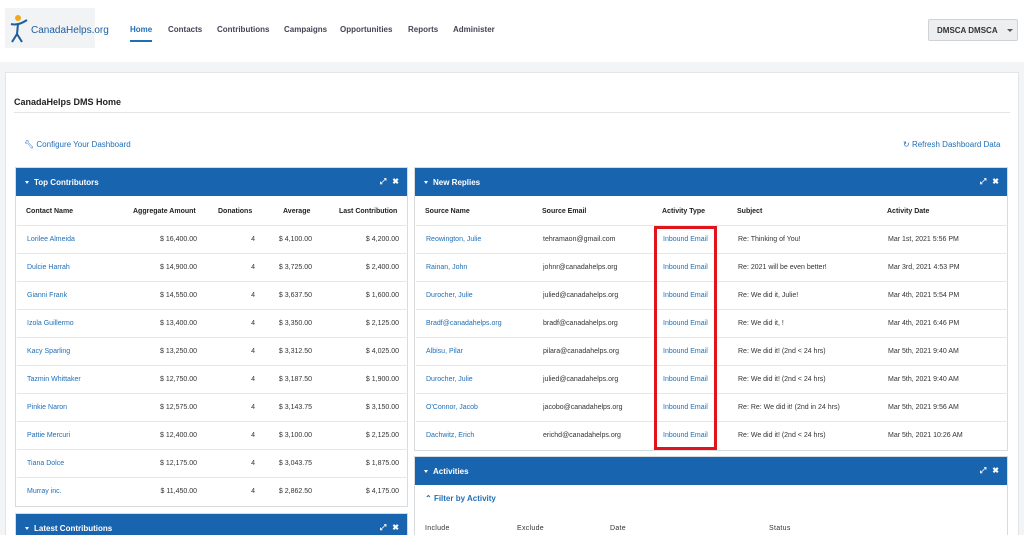 The image size is (1024, 535). I want to click on average-cell: $ 3,143.75, so click(295, 407).